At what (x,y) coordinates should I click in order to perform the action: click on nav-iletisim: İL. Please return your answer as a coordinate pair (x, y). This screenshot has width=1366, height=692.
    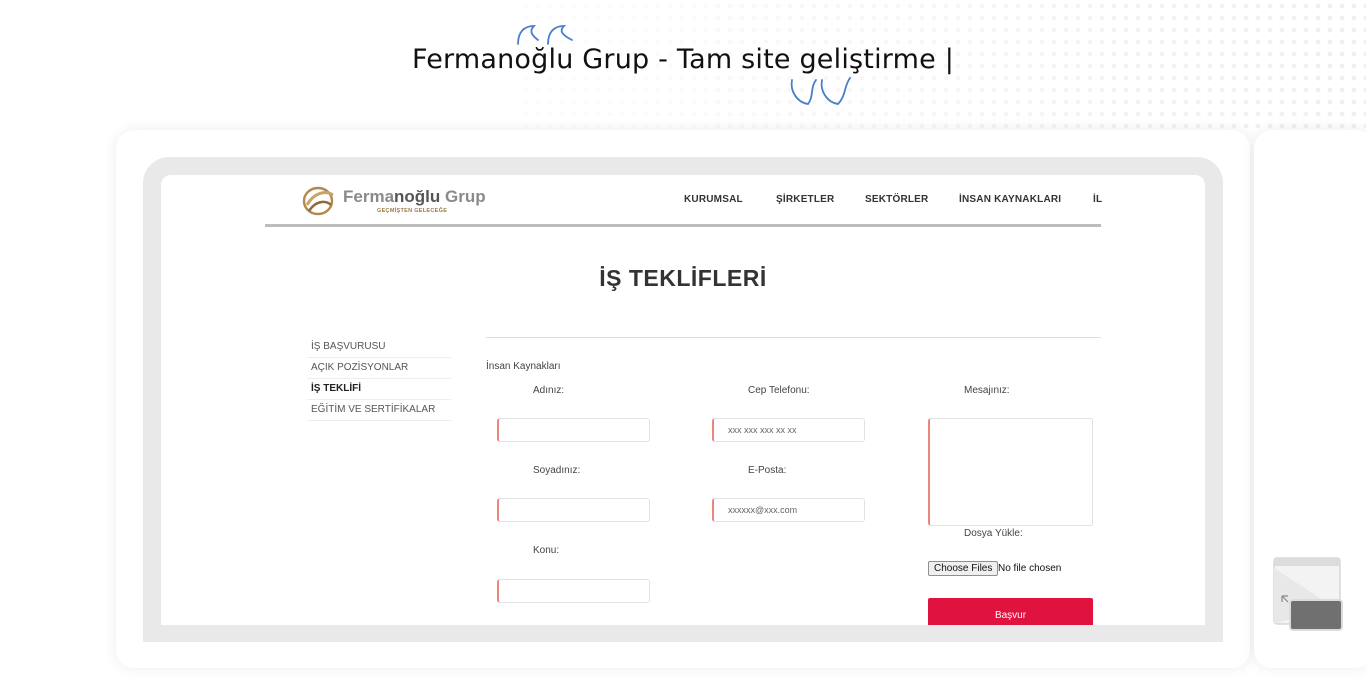
    Looking at the image, I should click on (1097, 199).